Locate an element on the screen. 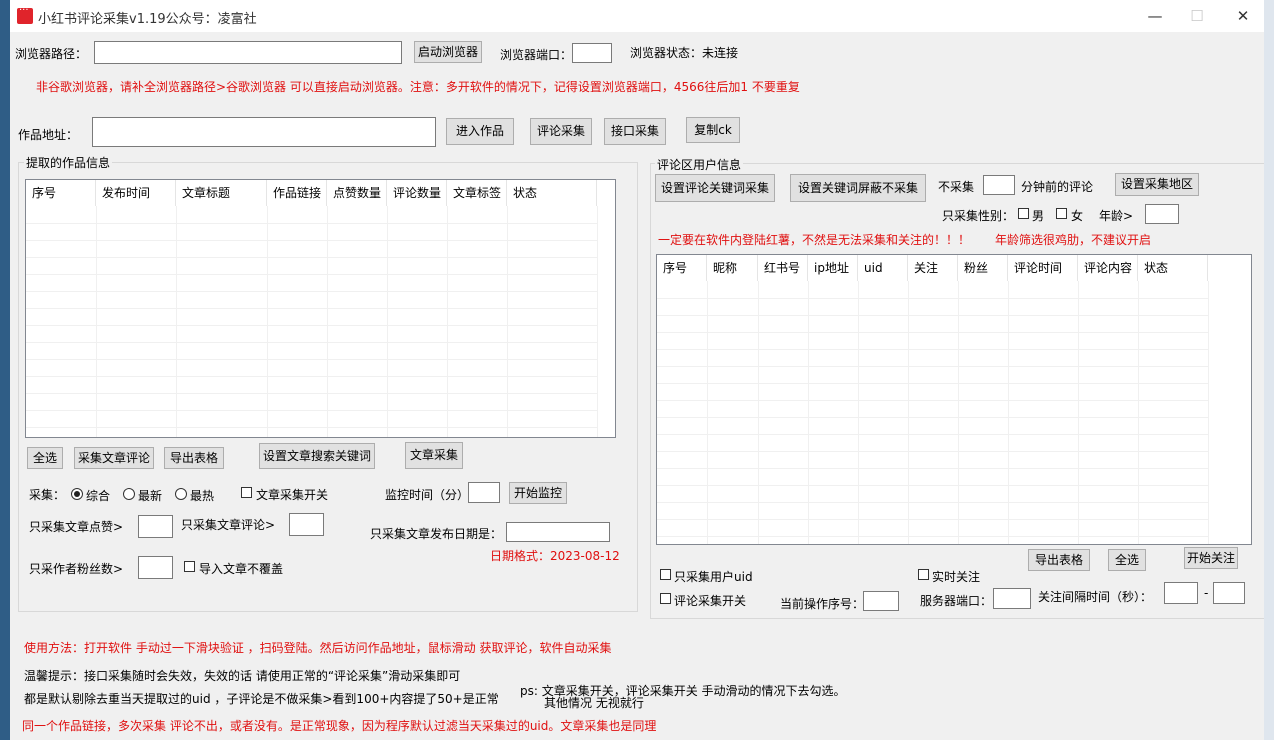 The width and height of the screenshot is (1274, 740). launch-browser-button: 启动浏览器 is located at coordinates (448, 52).